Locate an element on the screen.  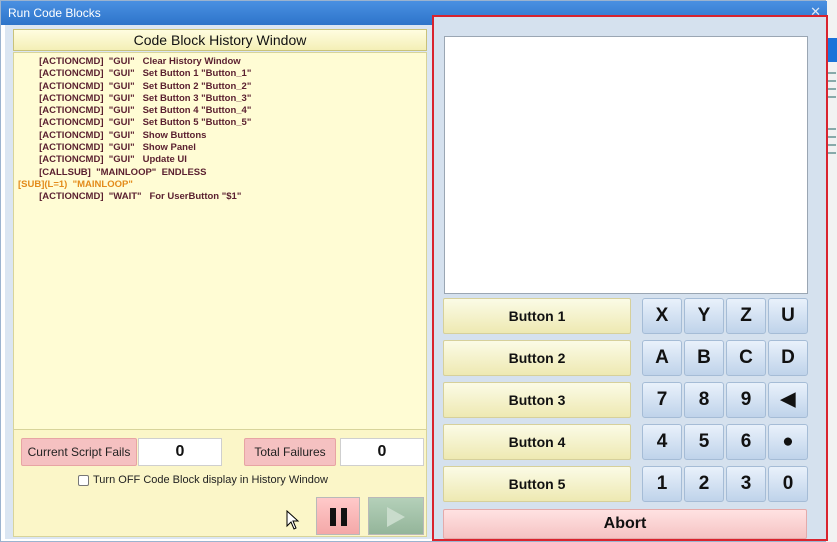
key-4: 4 is located at coordinates (662, 442).